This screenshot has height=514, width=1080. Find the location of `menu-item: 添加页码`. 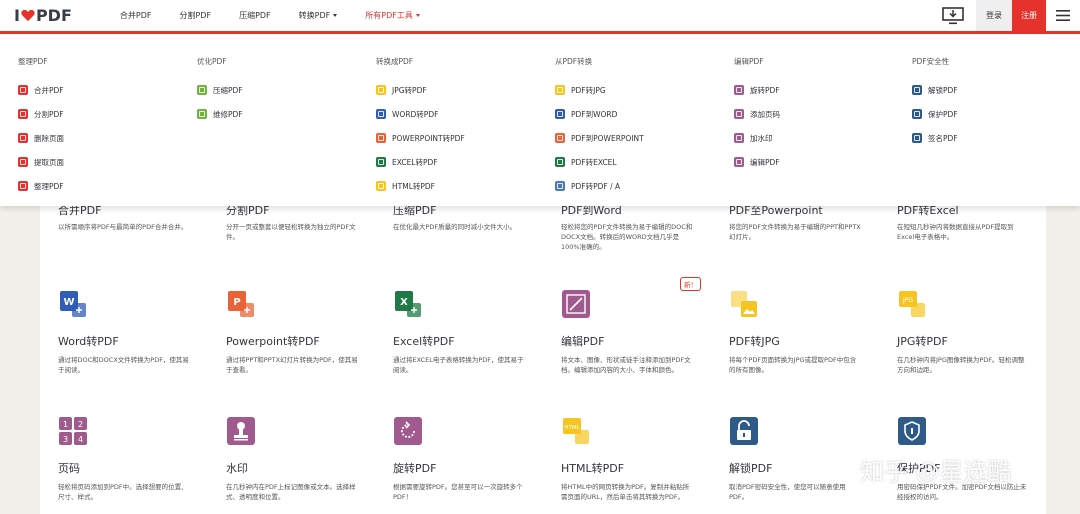

menu-item: 添加页码 is located at coordinates (757, 114).